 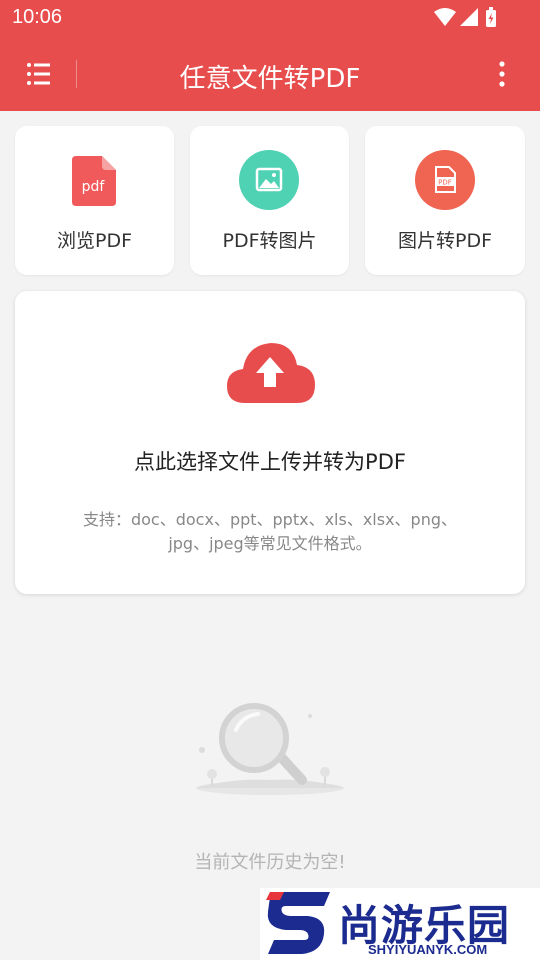 What do you see at coordinates (37, 17) in the screenshot?
I see `status-time: 10:06` at bounding box center [37, 17].